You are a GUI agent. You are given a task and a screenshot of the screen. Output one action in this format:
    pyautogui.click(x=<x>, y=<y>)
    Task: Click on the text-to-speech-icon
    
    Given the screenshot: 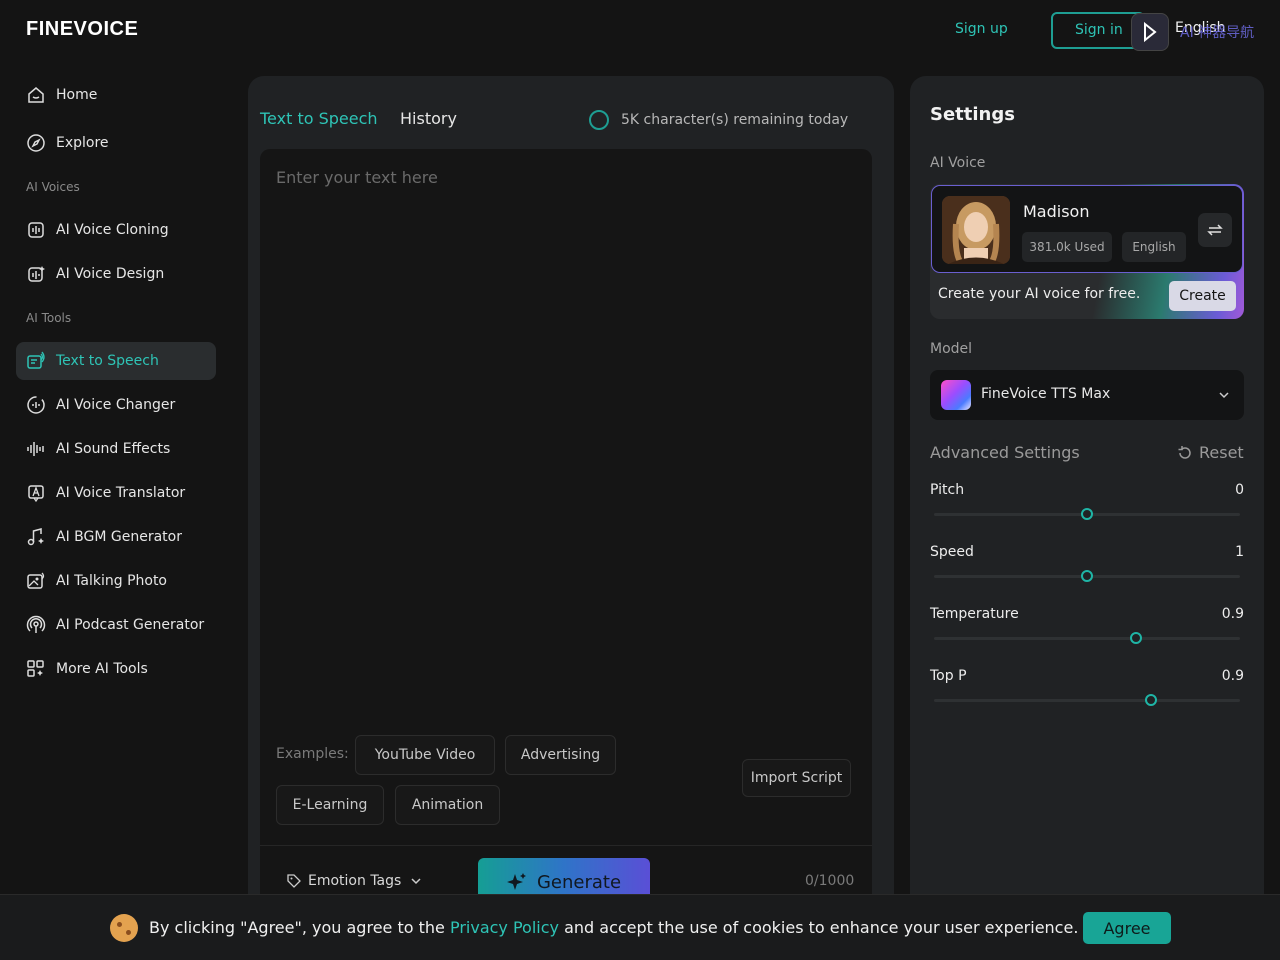 What is the action you would take?
    pyautogui.click(x=36, y=360)
    